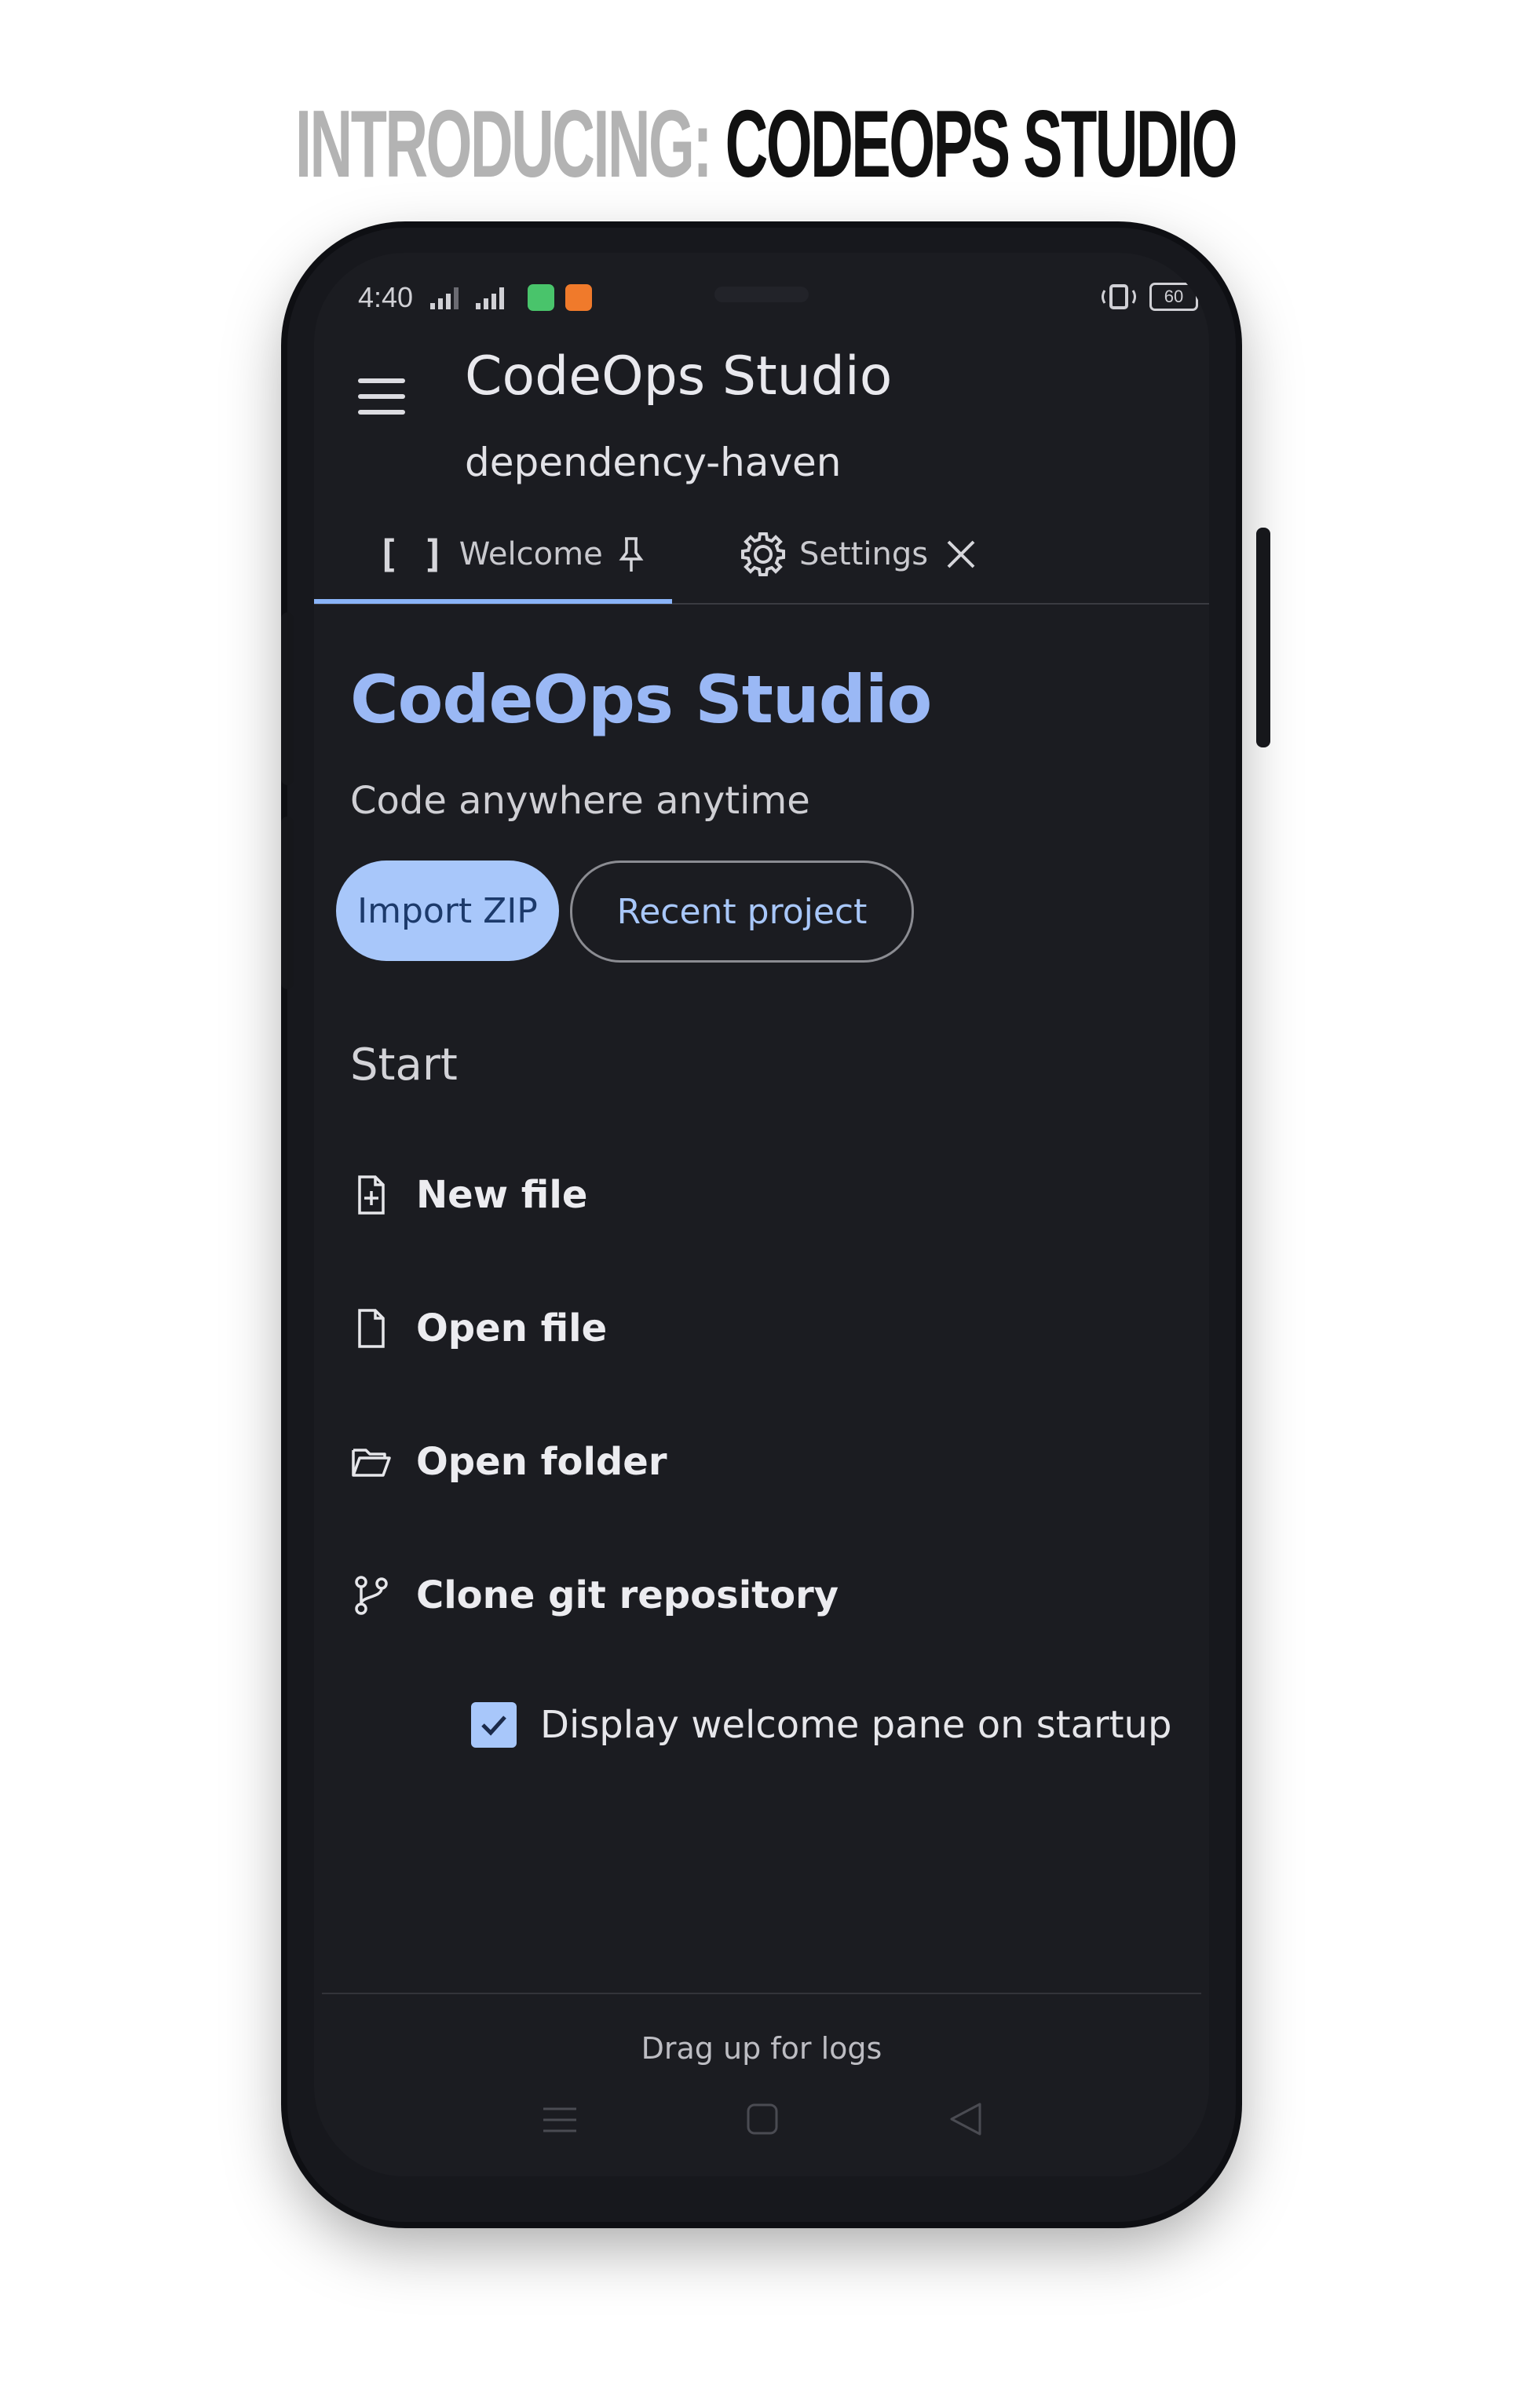 The height and width of the screenshot is (2408, 1531). I want to click on clone-git-action: Clone git repository, so click(594, 1595).